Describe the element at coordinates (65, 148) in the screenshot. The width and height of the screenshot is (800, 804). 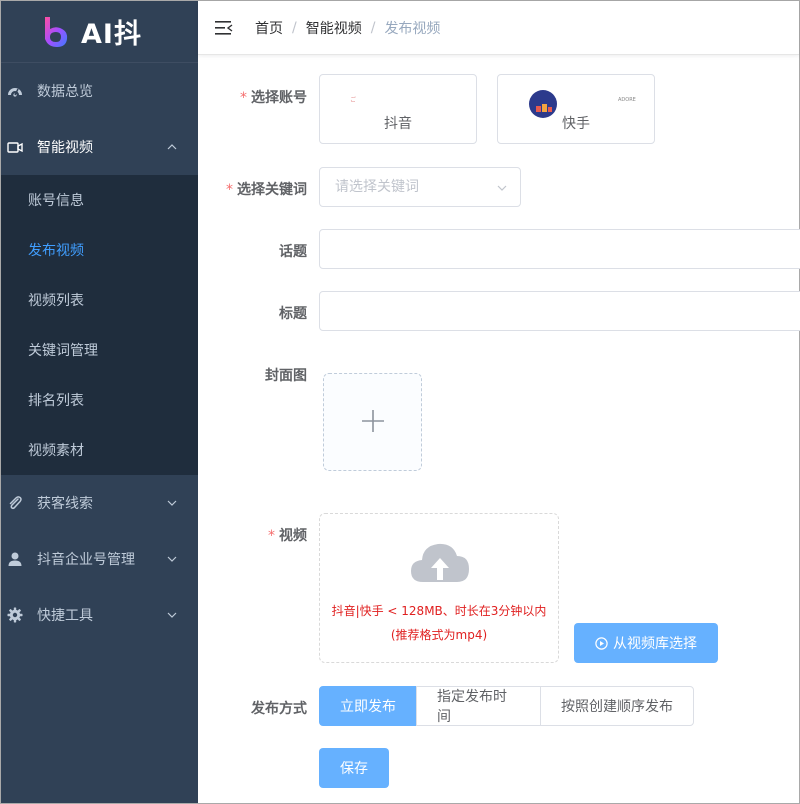
I see `sidebar-item-label: 智能视频` at that location.